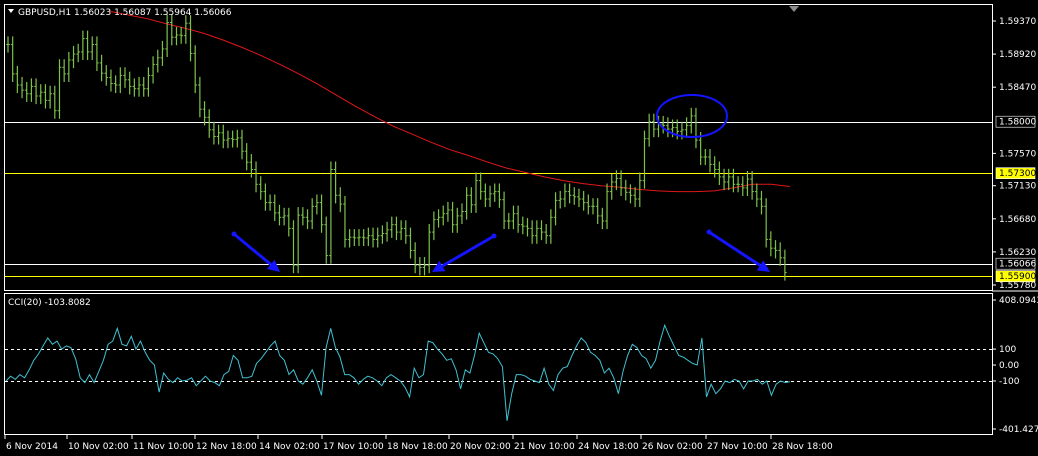 This screenshot has height=456, width=1038. I want to click on svg-text: 1.57300, so click(1017, 174).